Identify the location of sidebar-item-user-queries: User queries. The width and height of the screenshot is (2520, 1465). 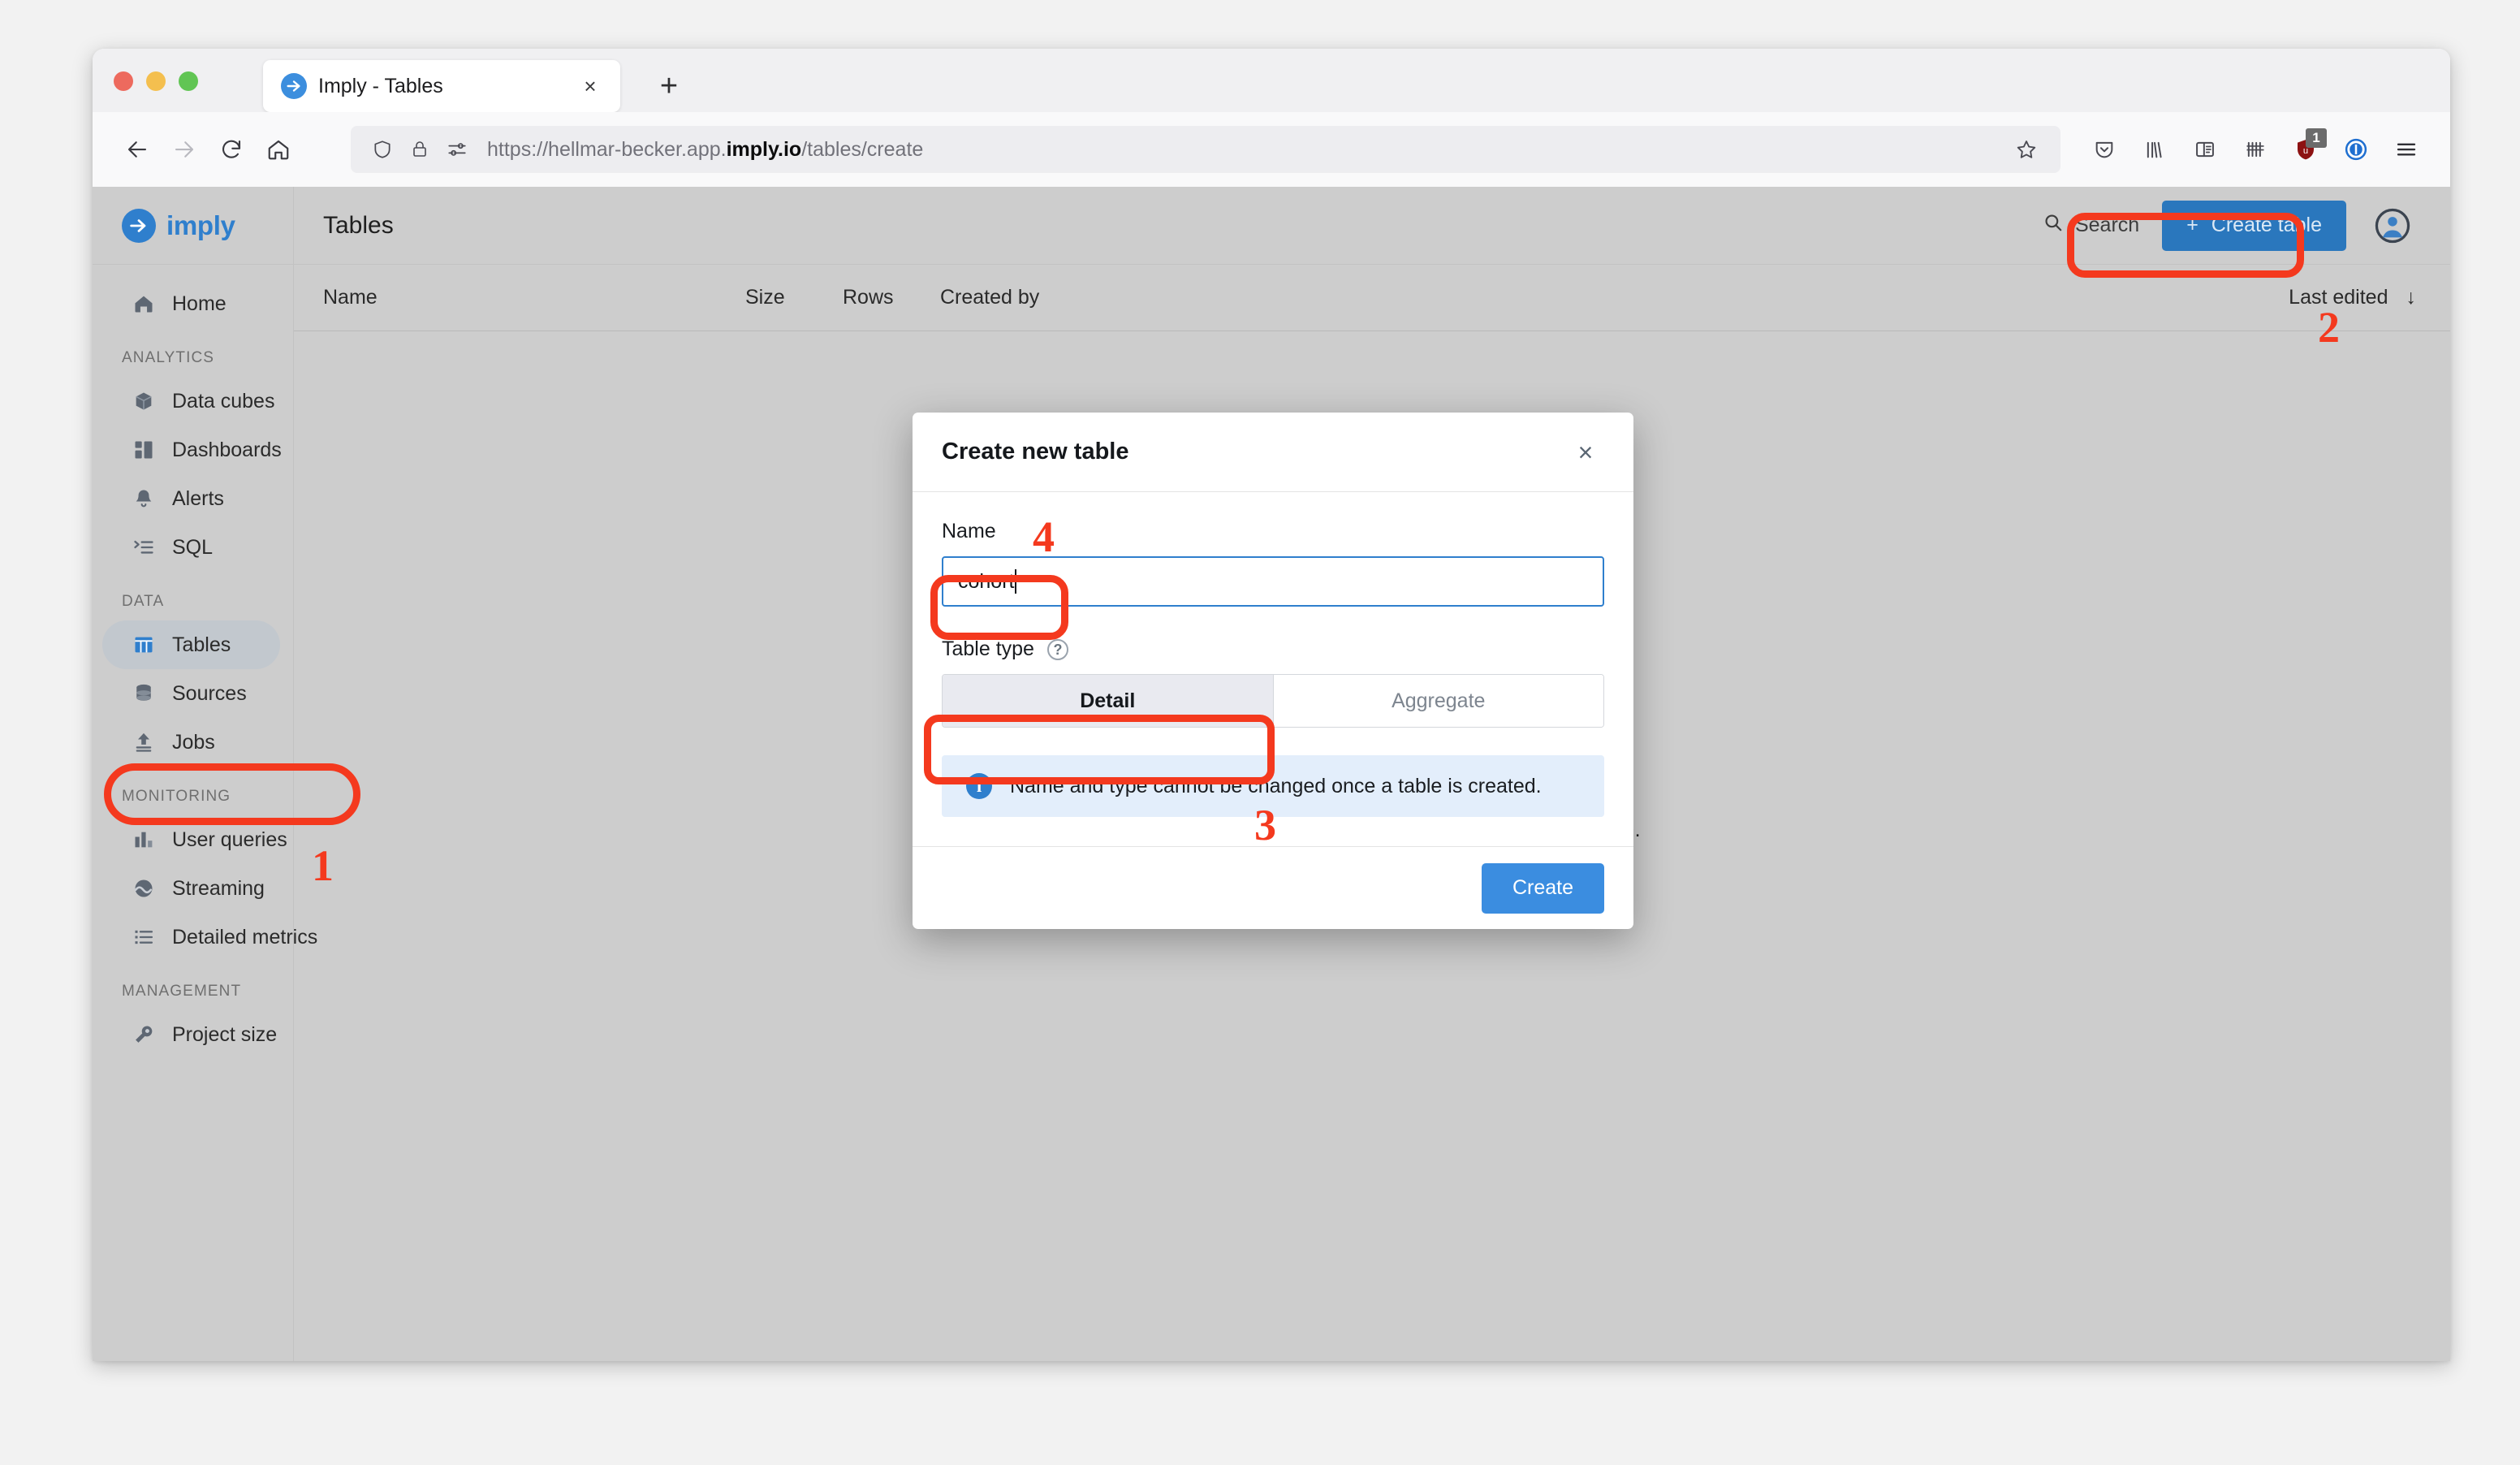
(195, 839).